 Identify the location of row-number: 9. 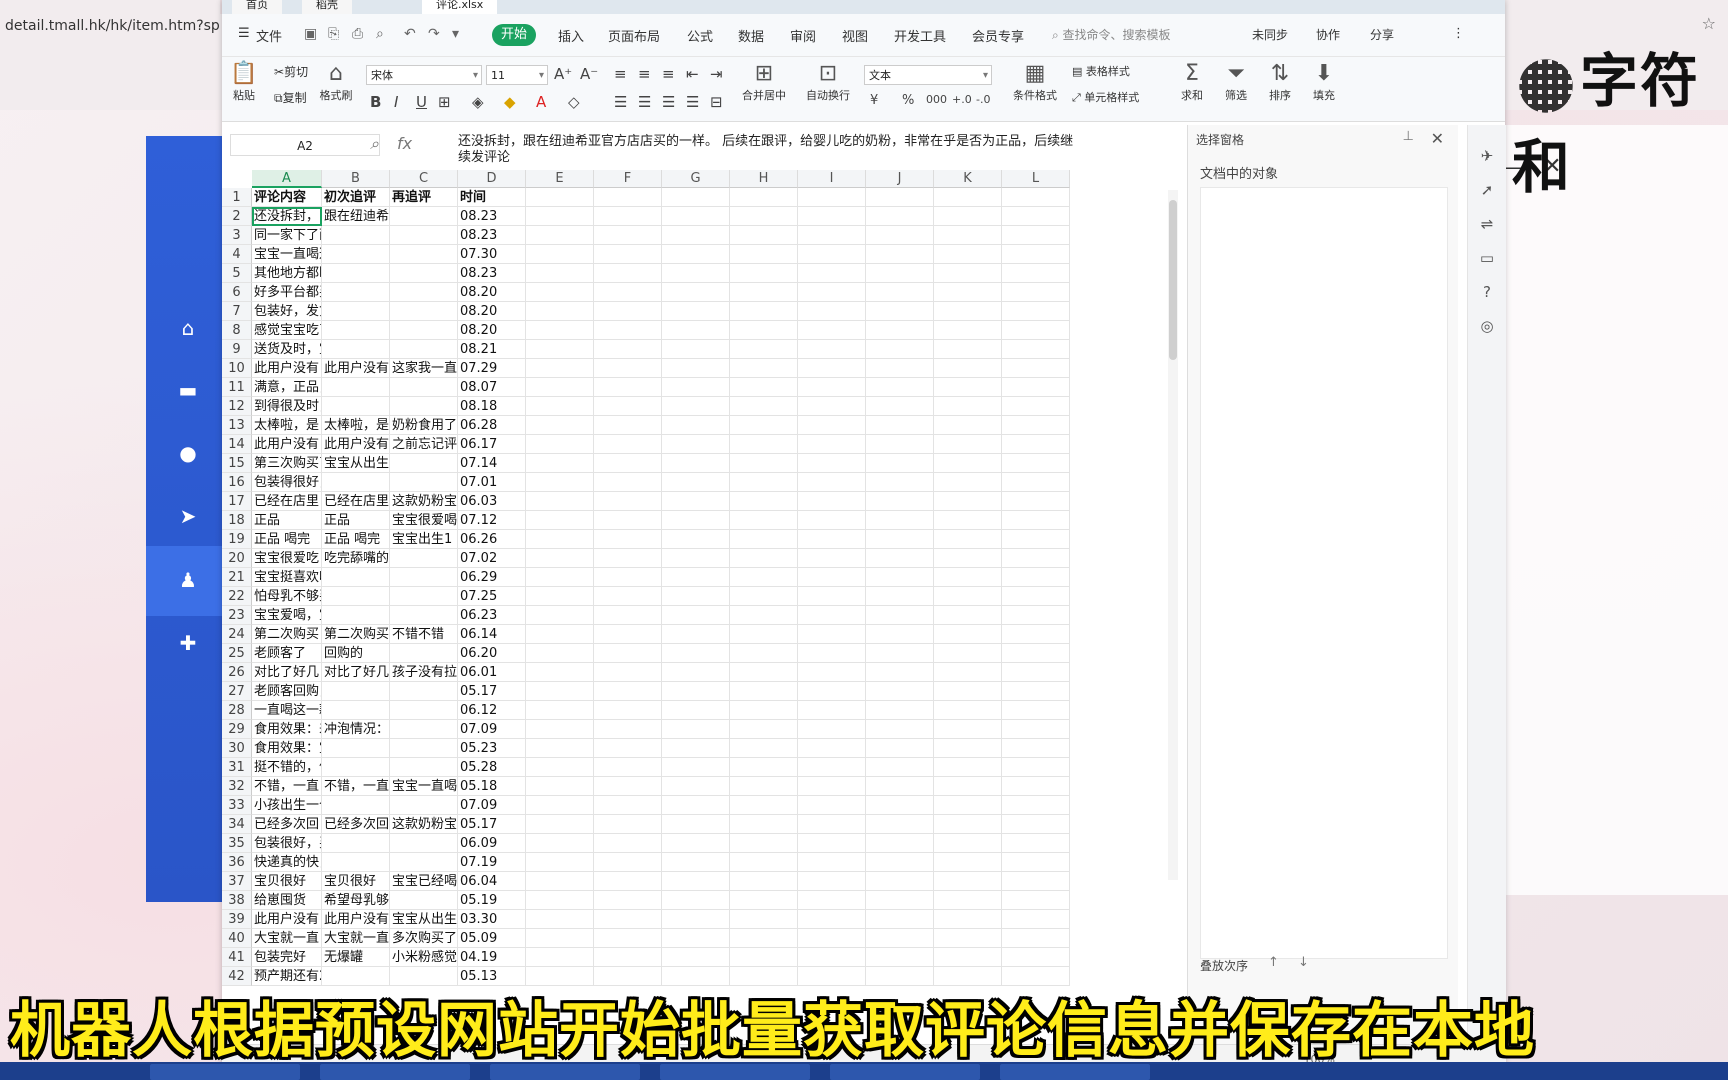
(237, 349).